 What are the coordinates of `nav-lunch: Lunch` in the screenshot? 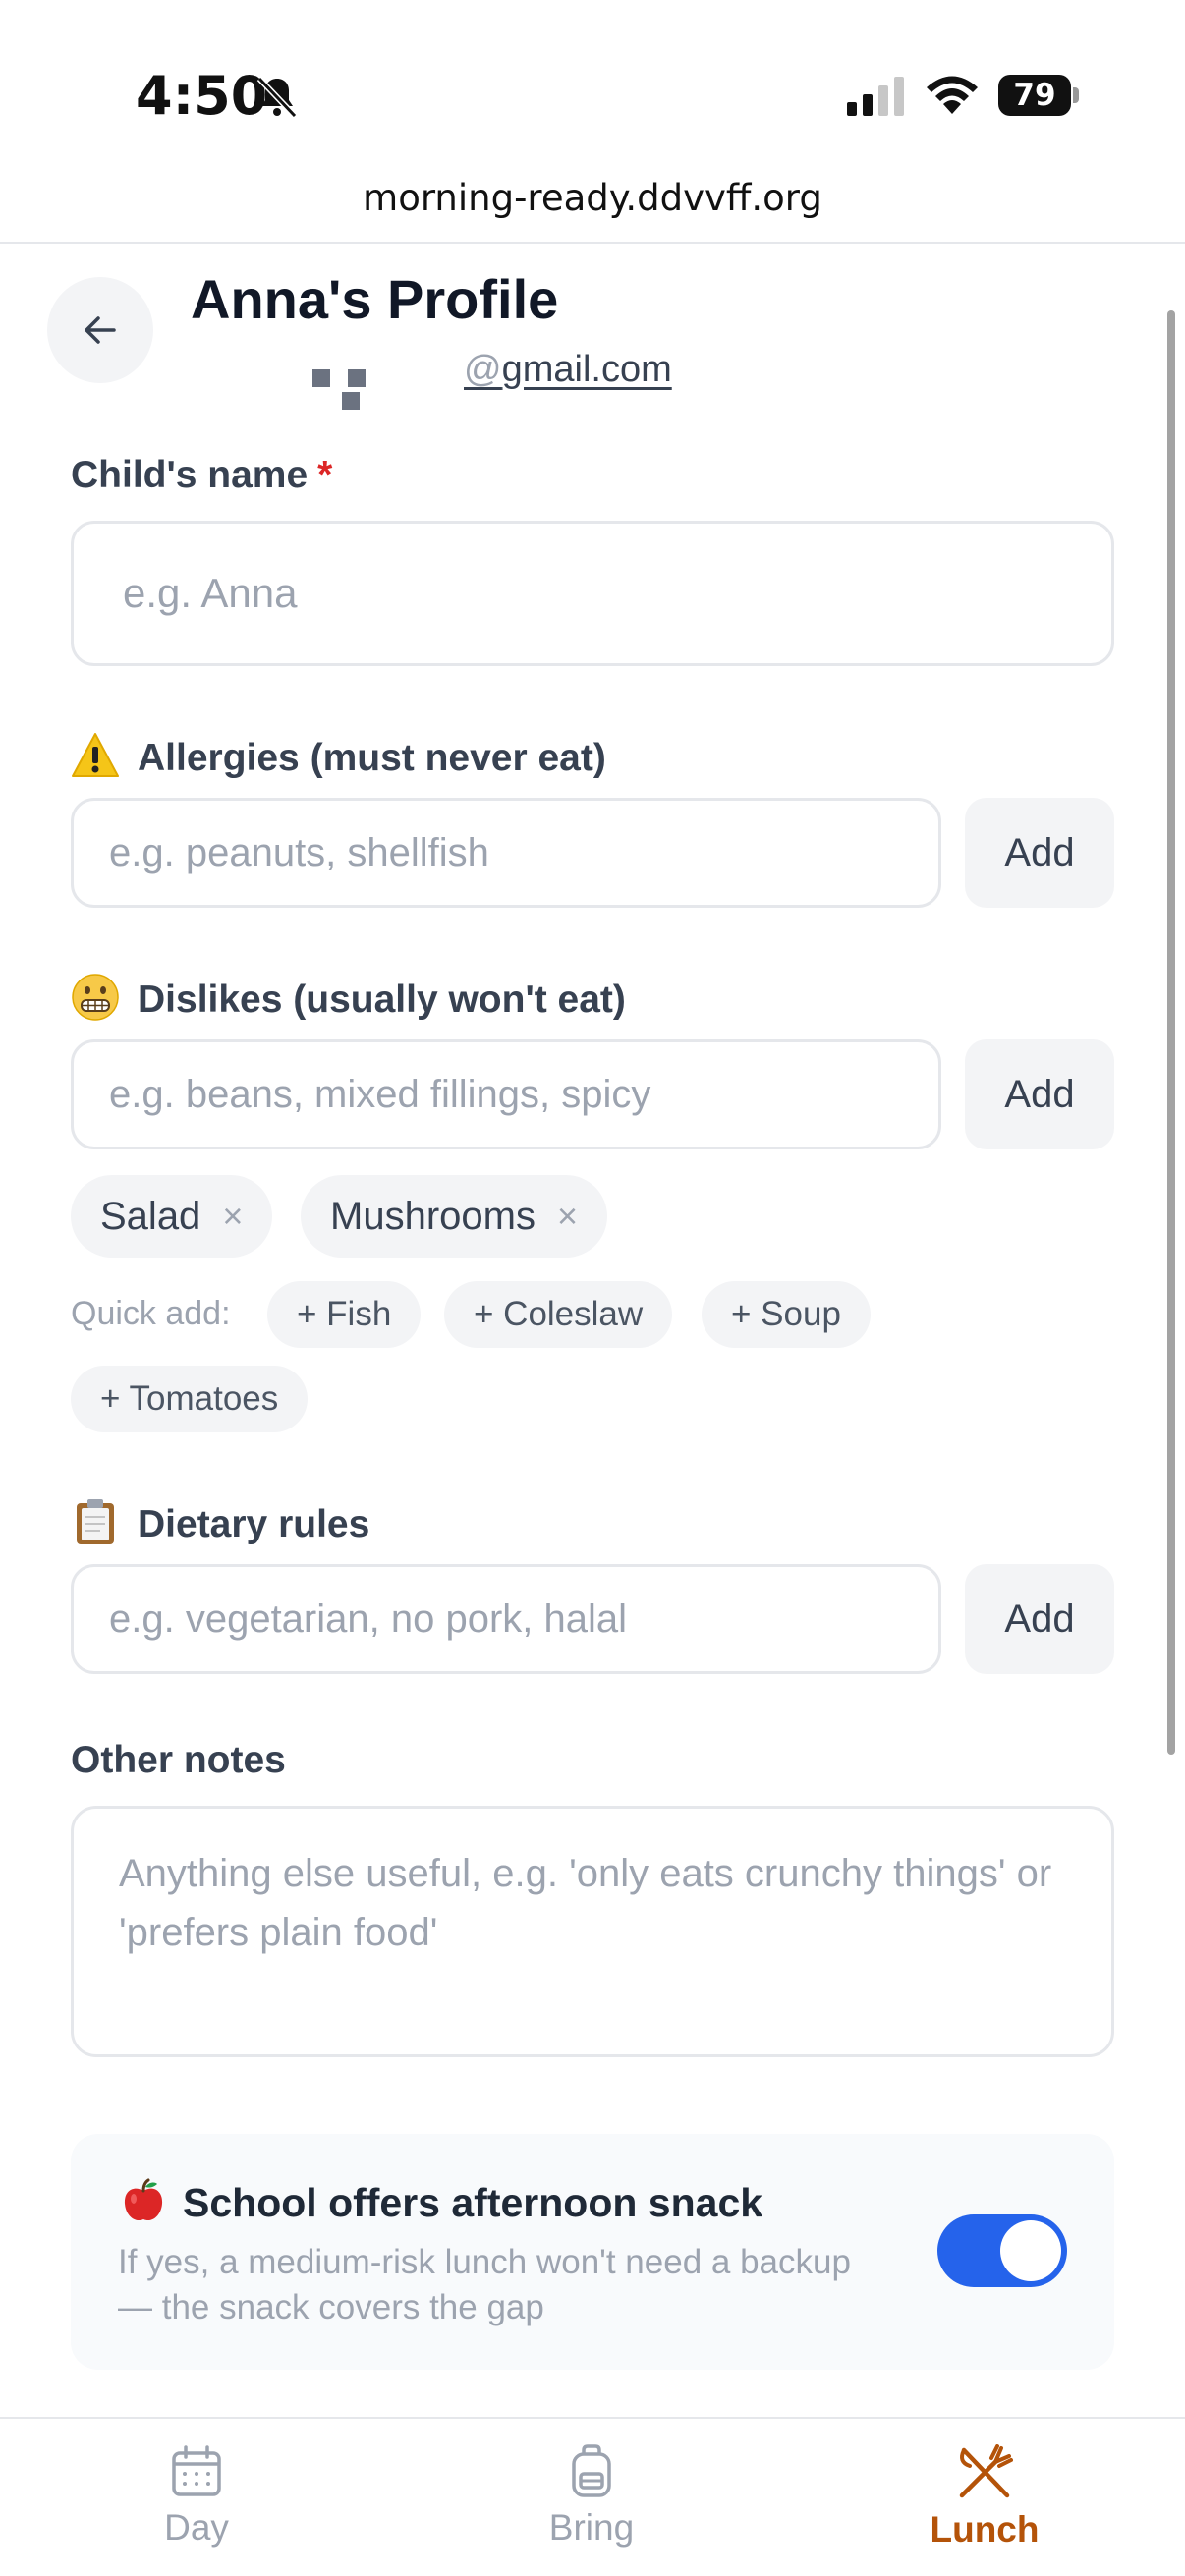 It's located at (985, 2497).